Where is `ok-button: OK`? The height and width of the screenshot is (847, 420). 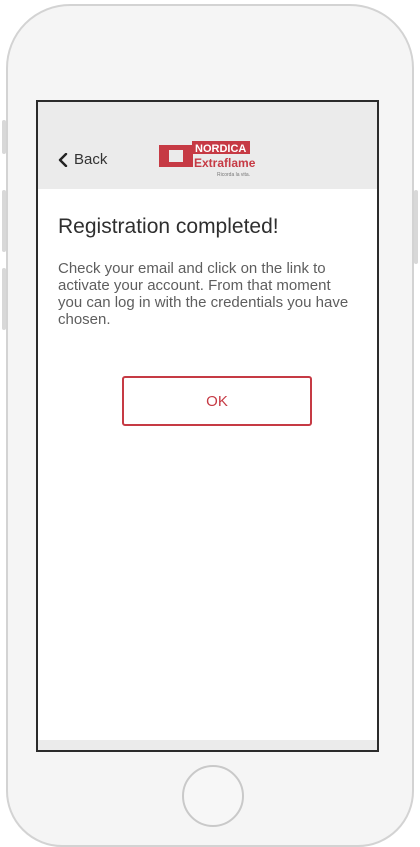
ok-button: OK is located at coordinates (217, 401).